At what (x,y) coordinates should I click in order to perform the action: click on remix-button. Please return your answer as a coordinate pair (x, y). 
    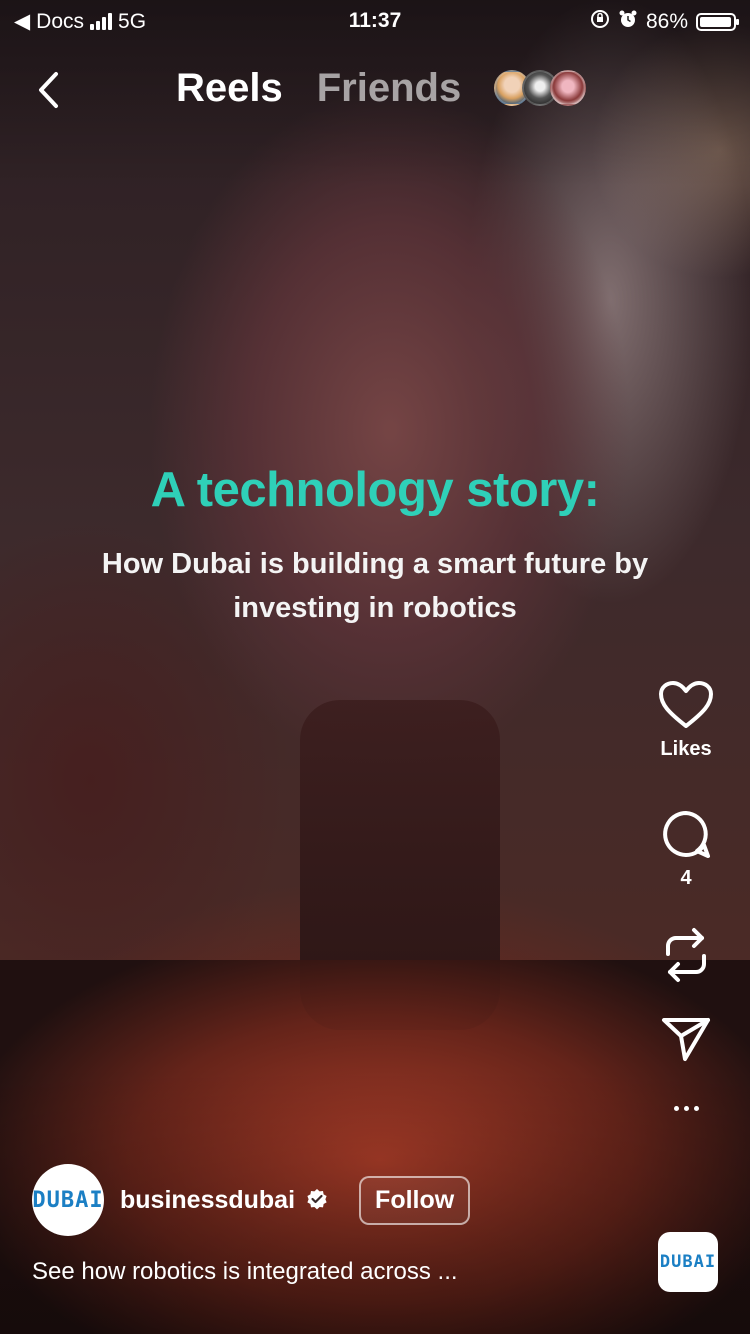
    Looking at the image, I should click on (686, 955).